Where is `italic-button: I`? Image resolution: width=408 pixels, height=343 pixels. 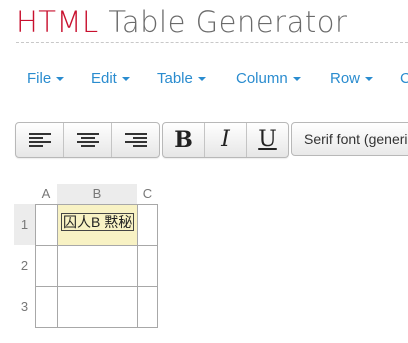
italic-button: I is located at coordinates (226, 140).